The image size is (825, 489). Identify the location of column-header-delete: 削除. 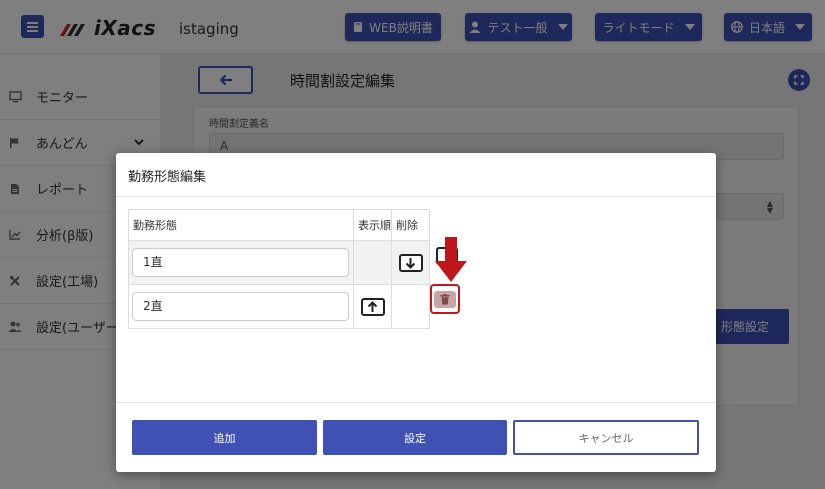
(410, 225).